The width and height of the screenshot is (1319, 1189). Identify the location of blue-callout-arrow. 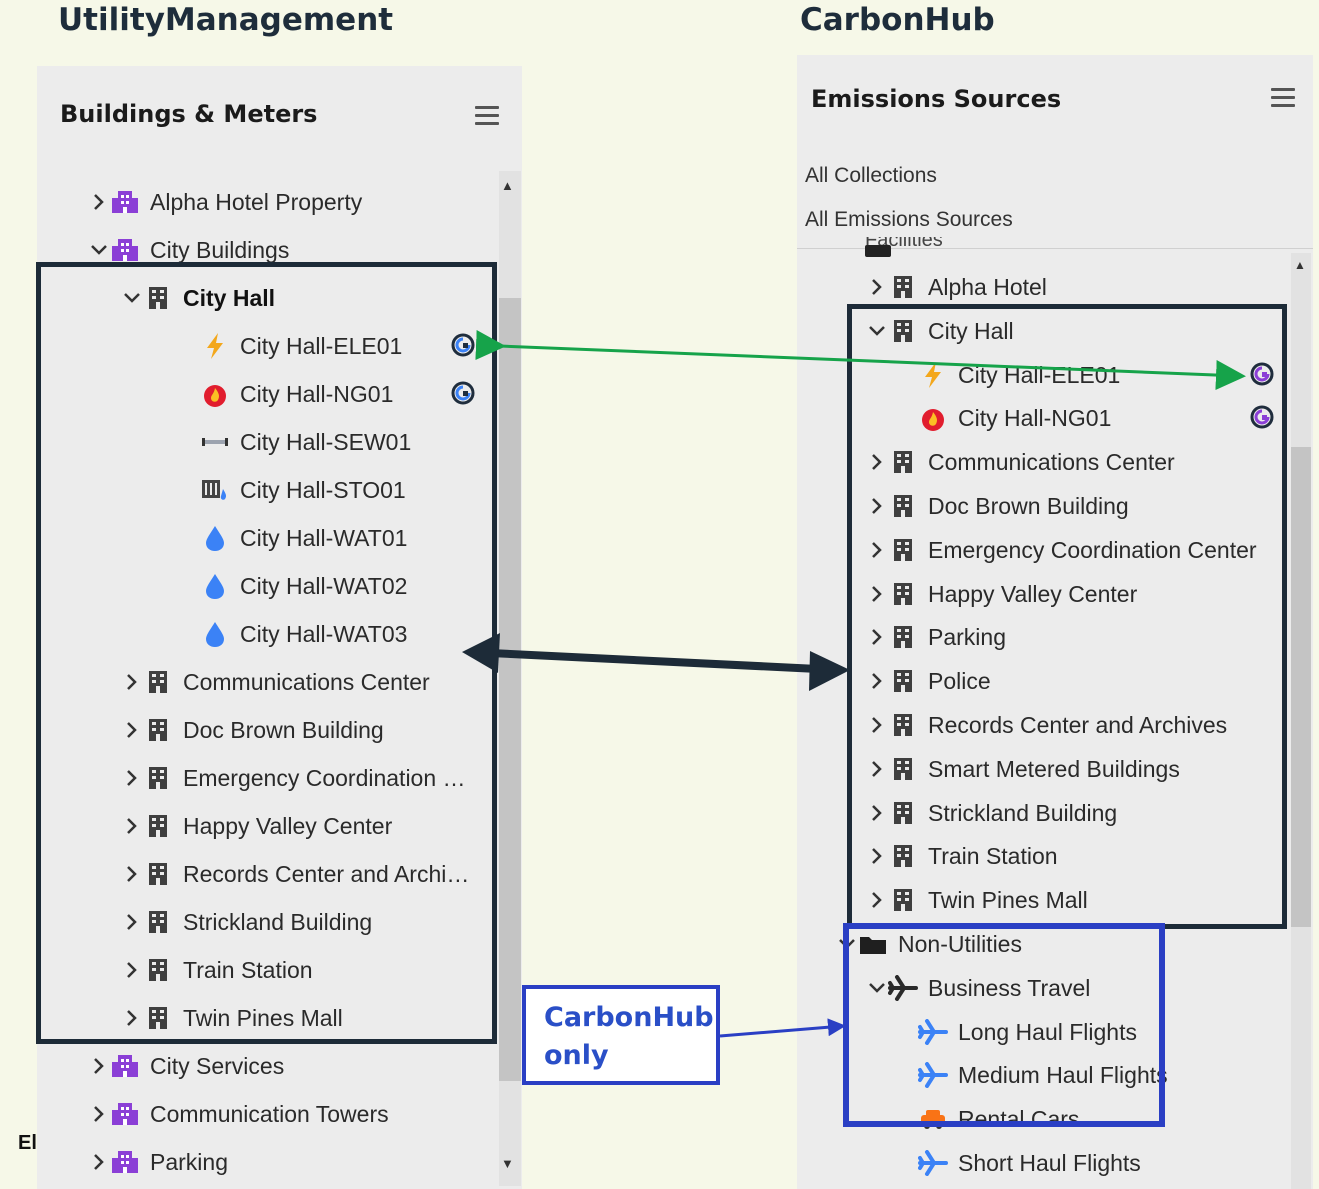
(782, 1028).